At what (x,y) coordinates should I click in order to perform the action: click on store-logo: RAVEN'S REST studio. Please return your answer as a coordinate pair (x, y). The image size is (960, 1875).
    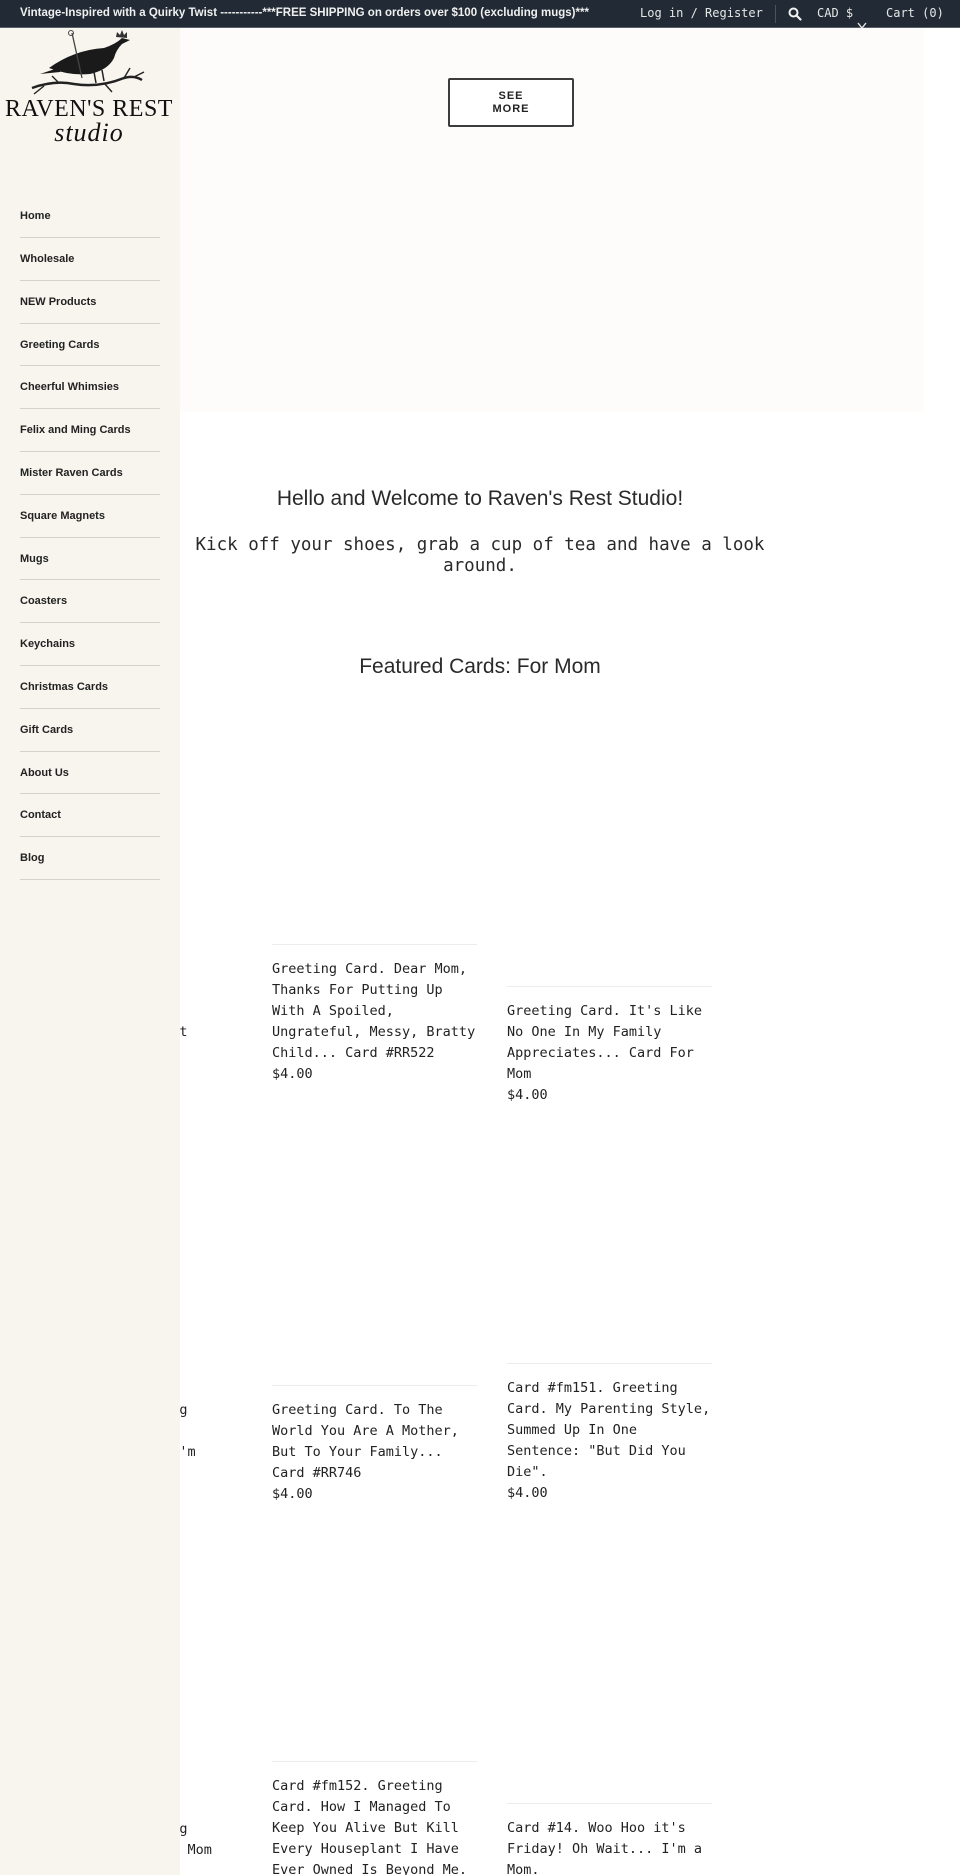
    Looking at the image, I should click on (89, 88).